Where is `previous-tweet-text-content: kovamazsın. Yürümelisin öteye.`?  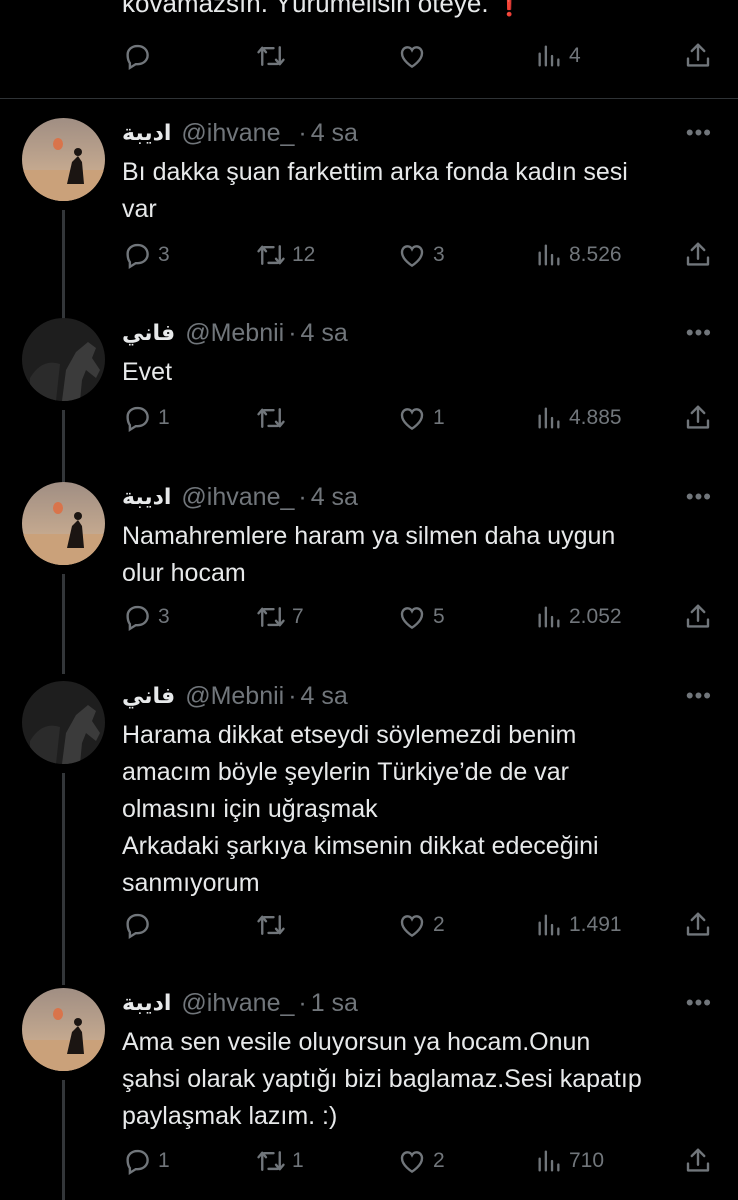 previous-tweet-text-content: kovamazsın. Yürümelisin öteye. is located at coordinates (305, 9).